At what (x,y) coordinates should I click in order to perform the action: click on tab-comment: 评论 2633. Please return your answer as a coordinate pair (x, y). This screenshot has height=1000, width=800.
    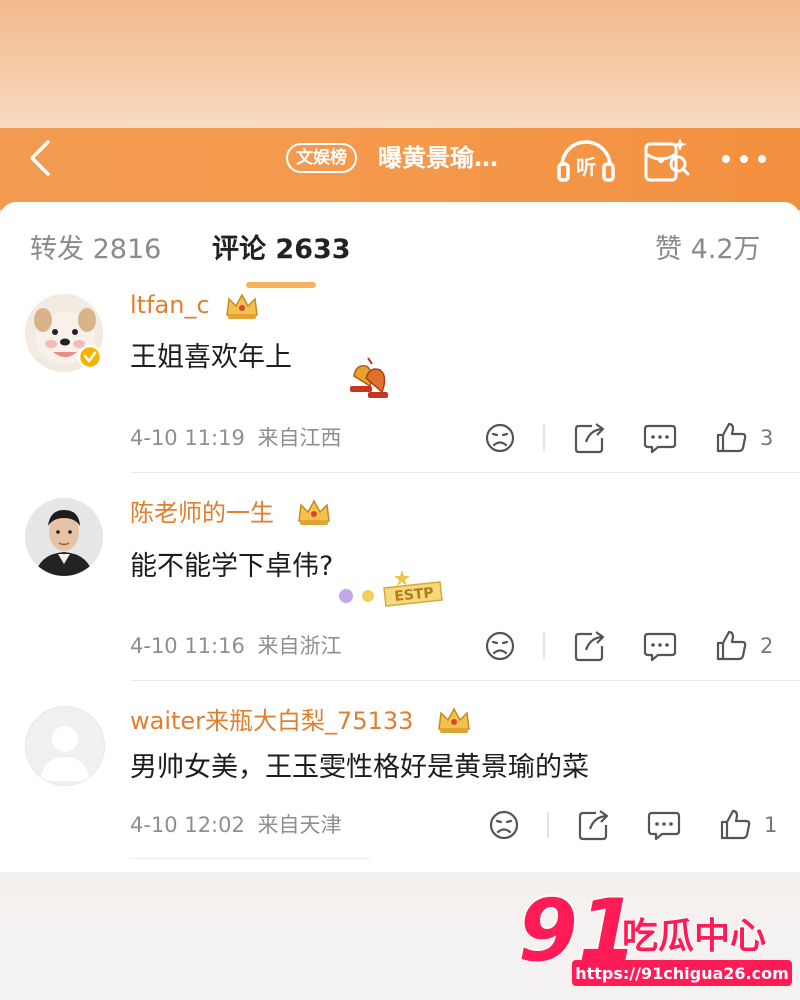
    Looking at the image, I should click on (281, 250).